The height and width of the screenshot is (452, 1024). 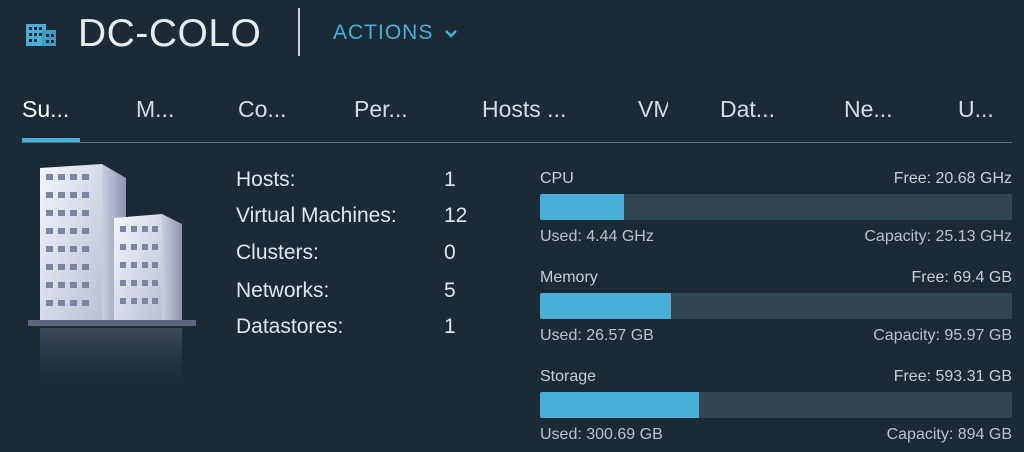 What do you see at coordinates (962, 277) in the screenshot?
I see `resource-free: Free: 69.4 GB` at bounding box center [962, 277].